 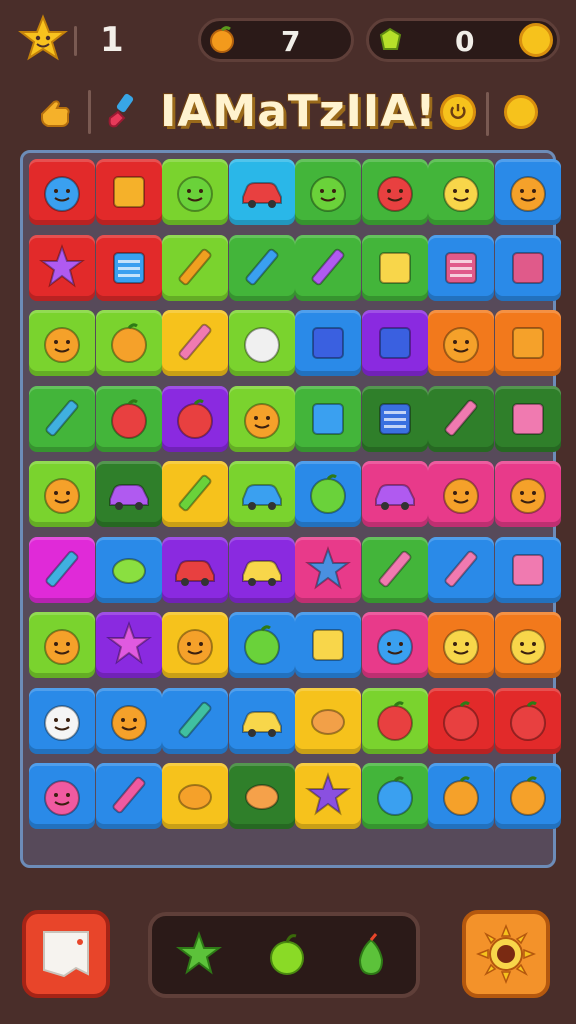 I want to click on tile-red-blue-book, so click(x=128, y=267).